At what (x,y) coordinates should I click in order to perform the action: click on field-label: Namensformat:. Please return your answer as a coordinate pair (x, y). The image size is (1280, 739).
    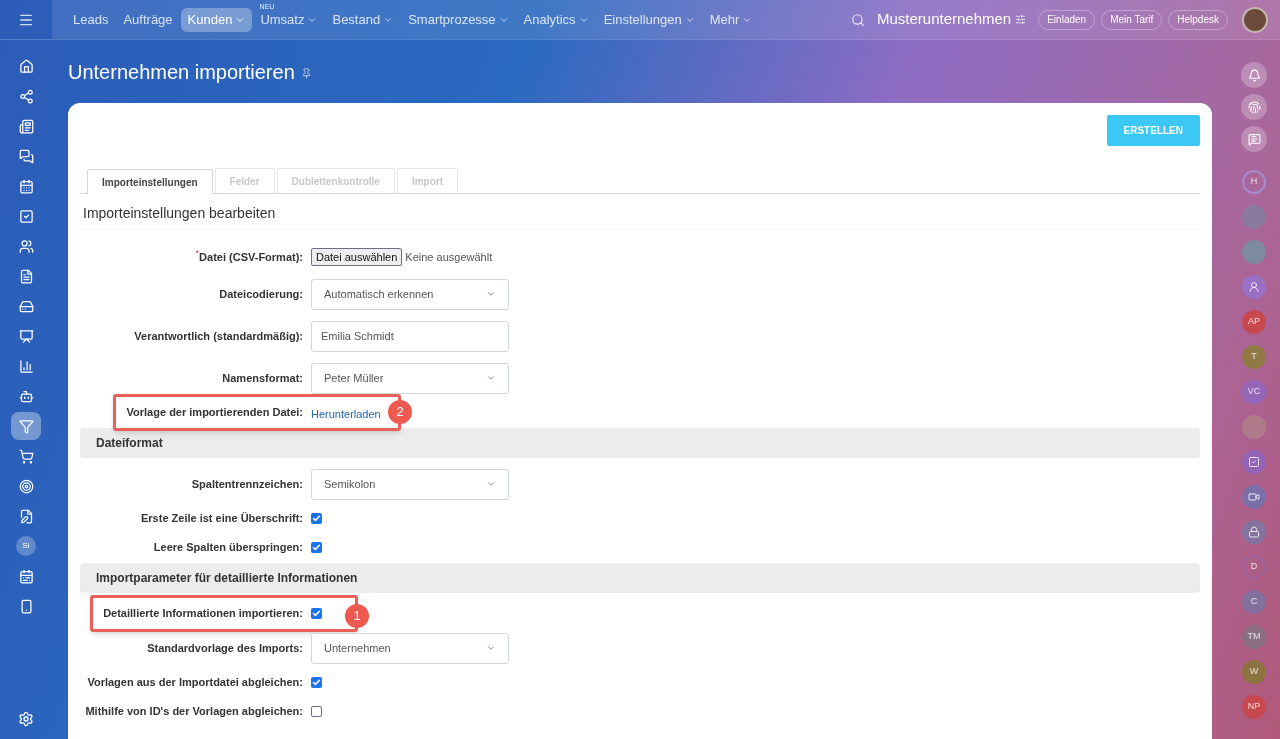
    Looking at the image, I should click on (262, 378).